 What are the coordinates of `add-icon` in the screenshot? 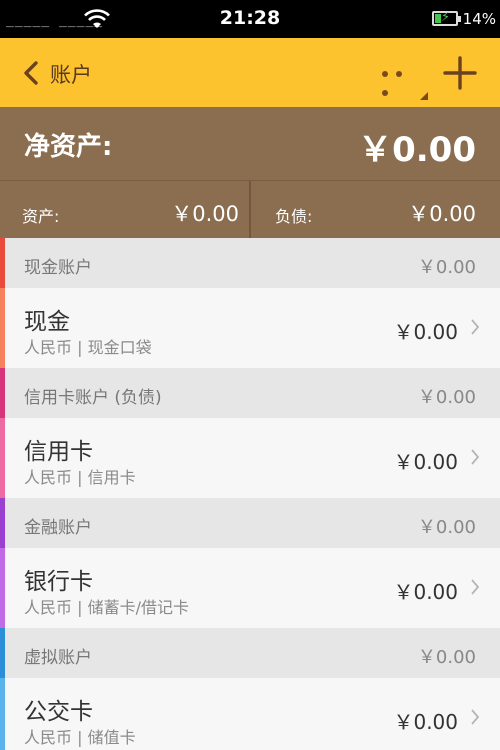 It's located at (460, 73).